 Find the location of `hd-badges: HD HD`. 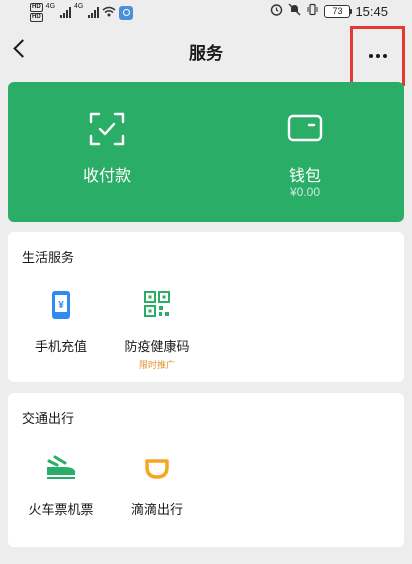

hd-badges: HD HD is located at coordinates (36, 12).